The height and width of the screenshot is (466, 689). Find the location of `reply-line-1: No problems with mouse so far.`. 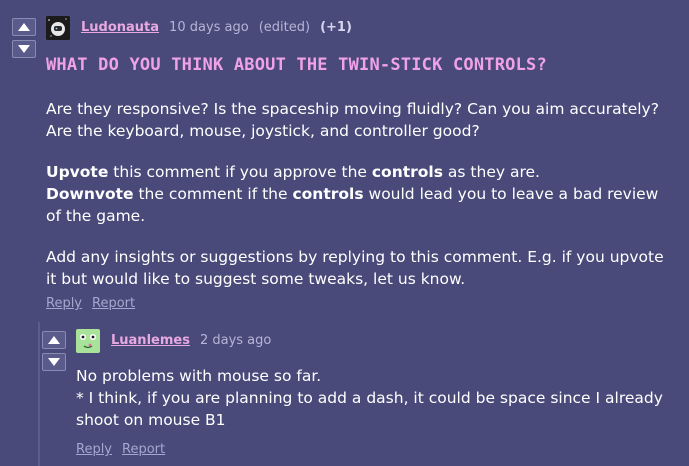

reply-line-1: No problems with mouse so far. is located at coordinates (199, 376).